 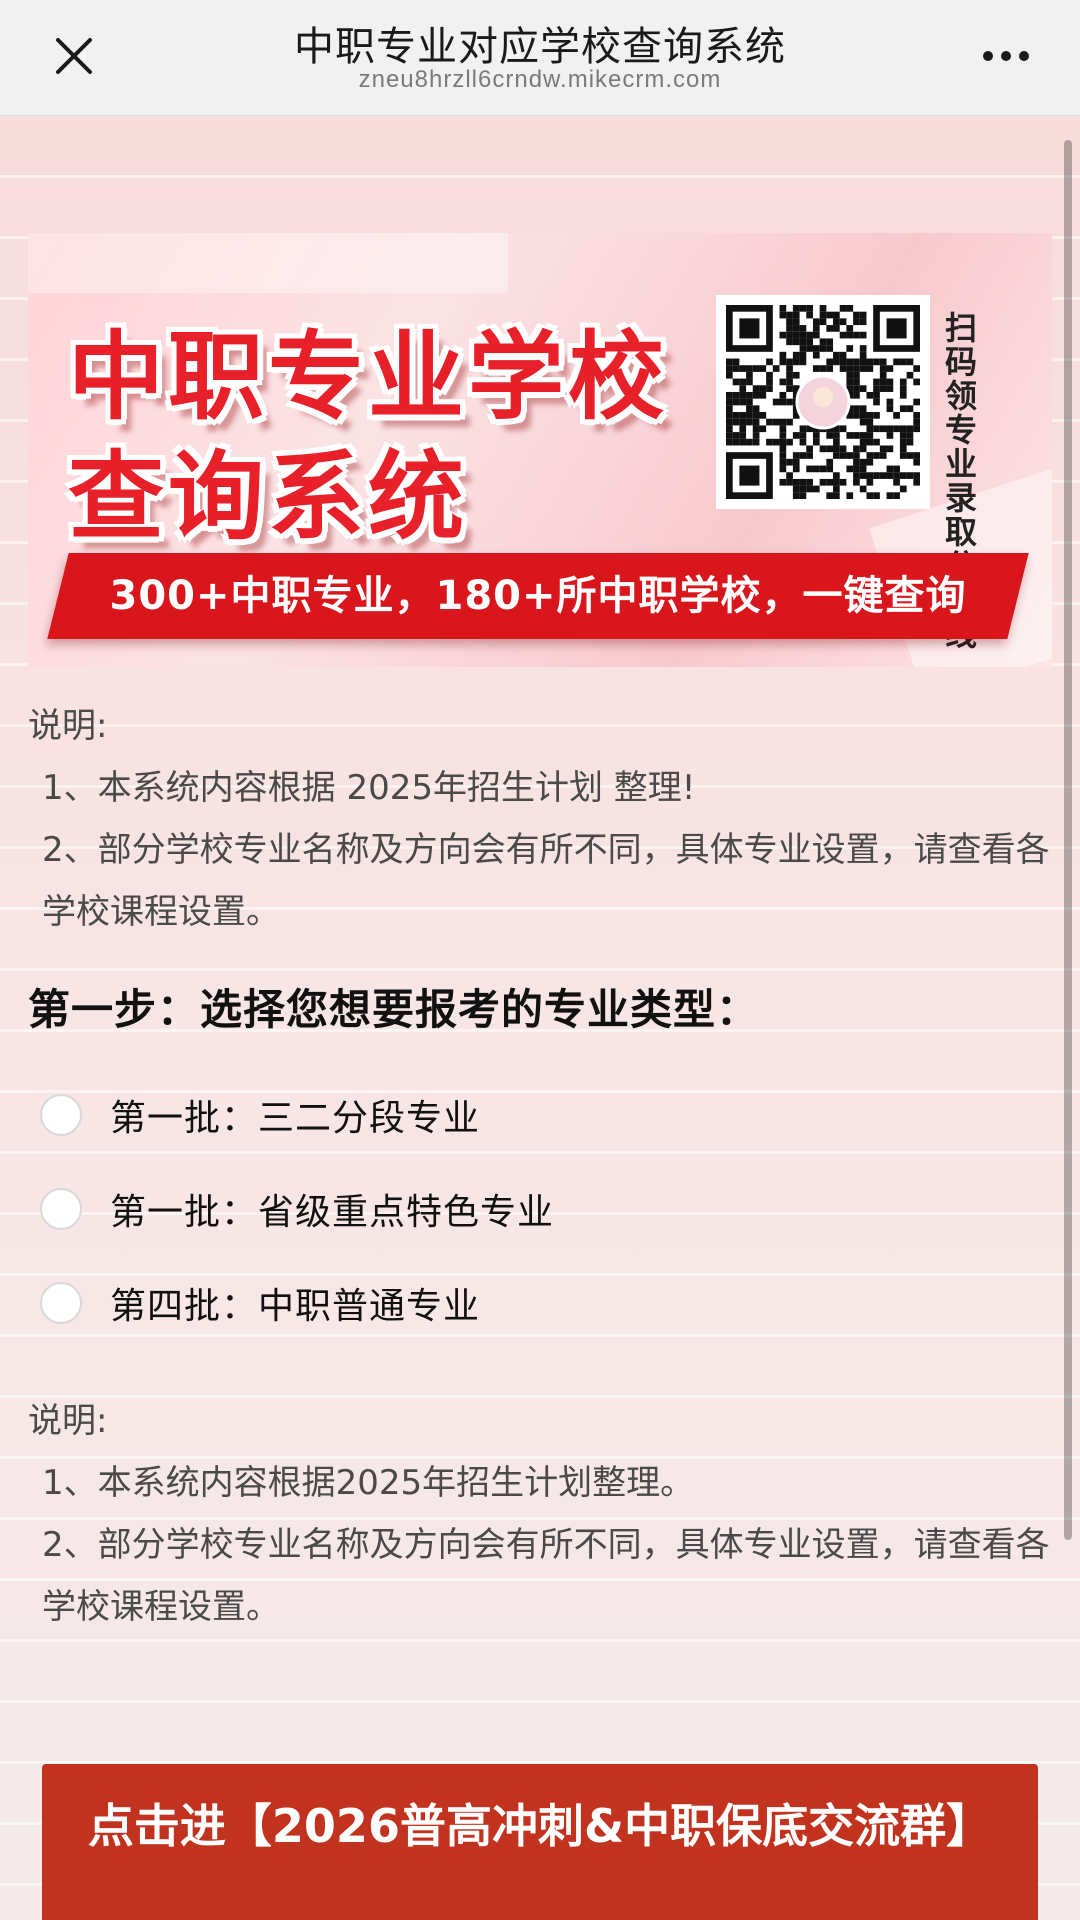 I want to click on page-title: 中职专业对应学校查询系统, so click(x=540, y=47).